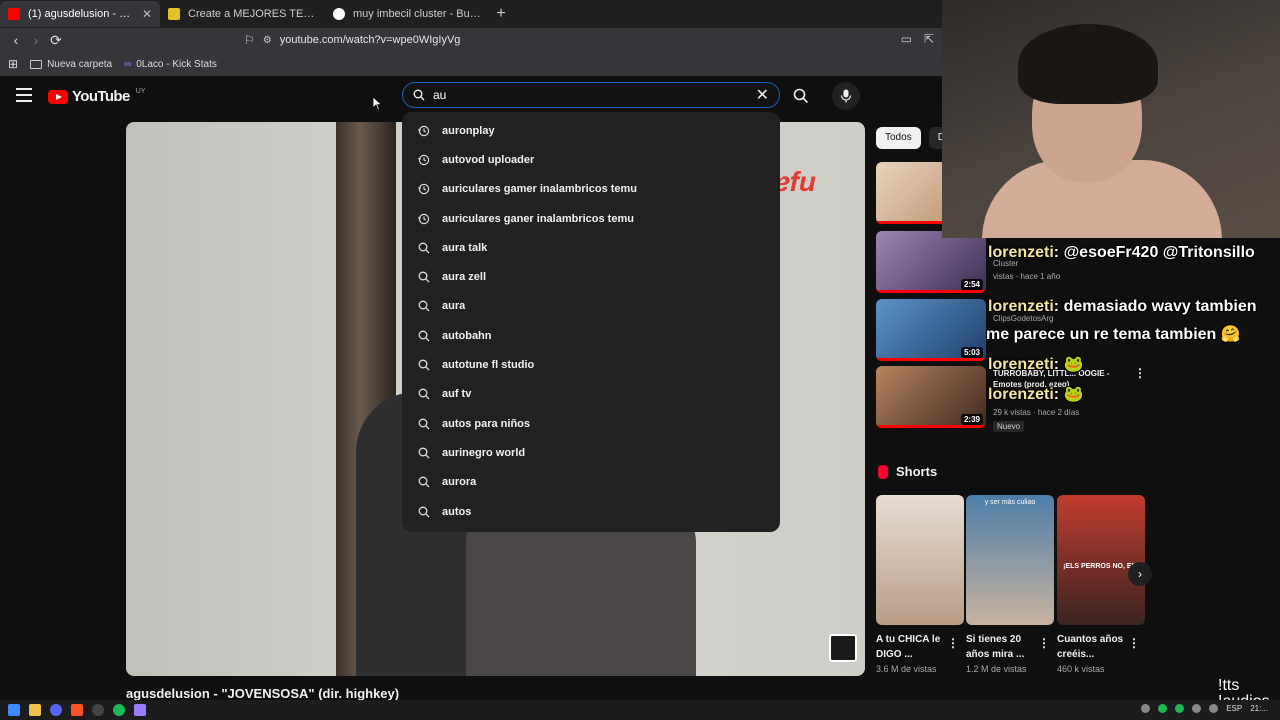 The image size is (1280, 720). What do you see at coordinates (147, 14) in the screenshot?
I see `close-tab-icon: ✕` at bounding box center [147, 14].